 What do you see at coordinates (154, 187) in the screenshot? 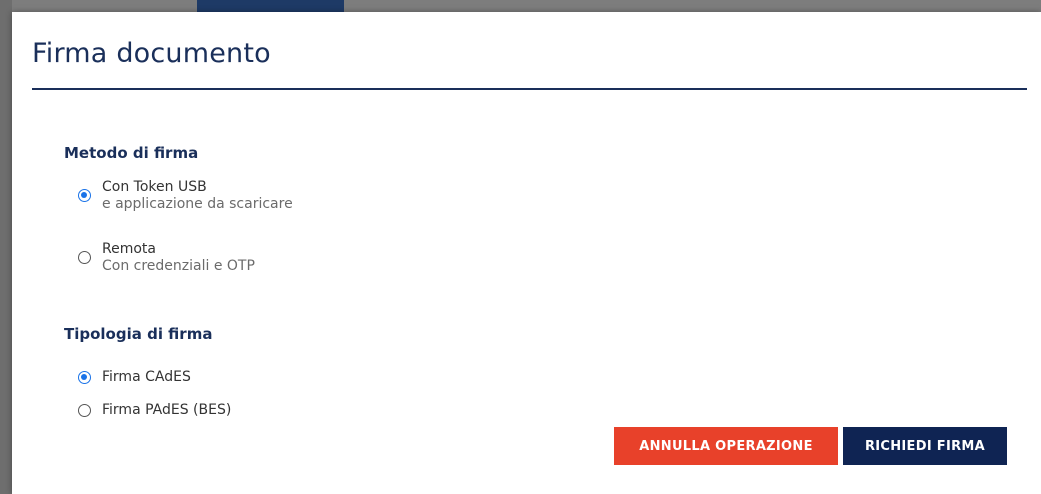
I see `radio-token-usb-label: Con Token USB` at bounding box center [154, 187].